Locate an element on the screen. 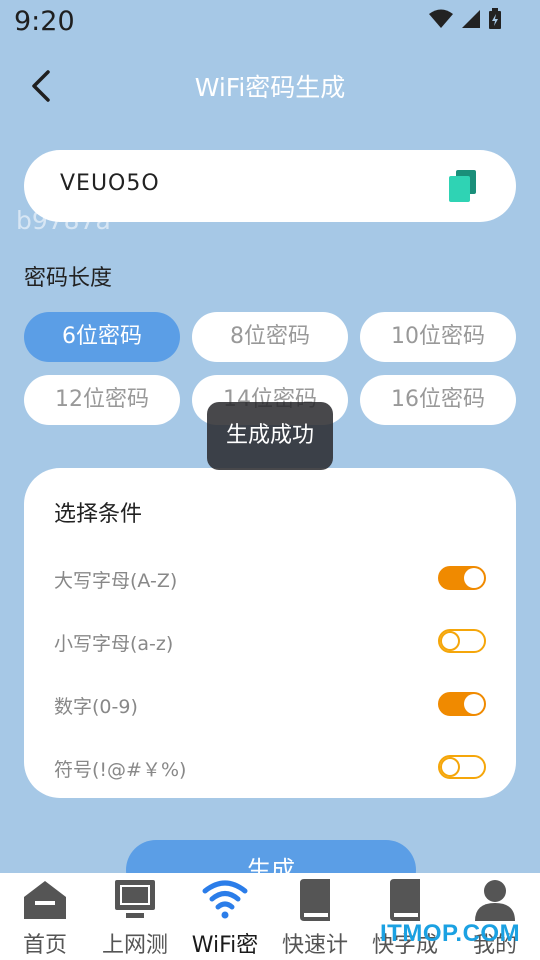  nav-label: WiFi密 is located at coordinates (225, 945).